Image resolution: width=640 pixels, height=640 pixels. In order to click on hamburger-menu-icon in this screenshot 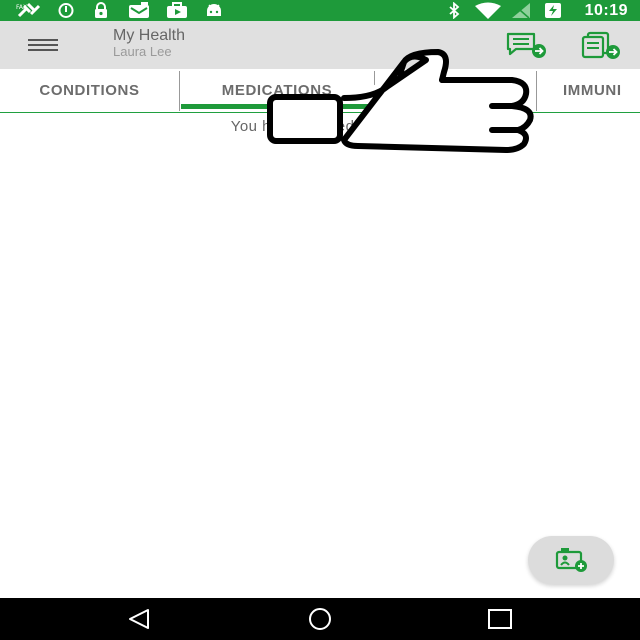, I will do `click(44, 46)`.